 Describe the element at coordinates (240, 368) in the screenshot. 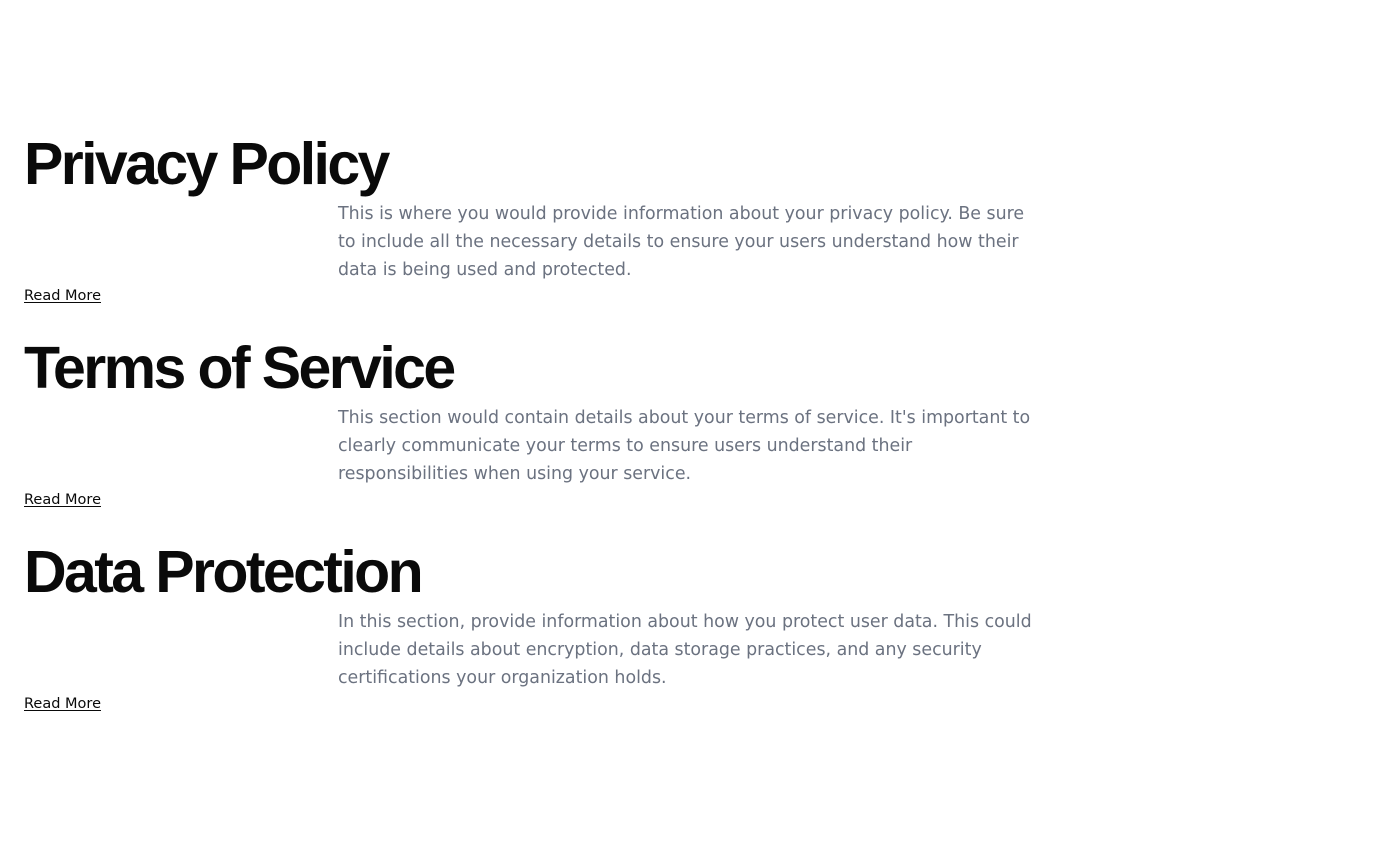

I see `section-title: Terms of Service` at that location.